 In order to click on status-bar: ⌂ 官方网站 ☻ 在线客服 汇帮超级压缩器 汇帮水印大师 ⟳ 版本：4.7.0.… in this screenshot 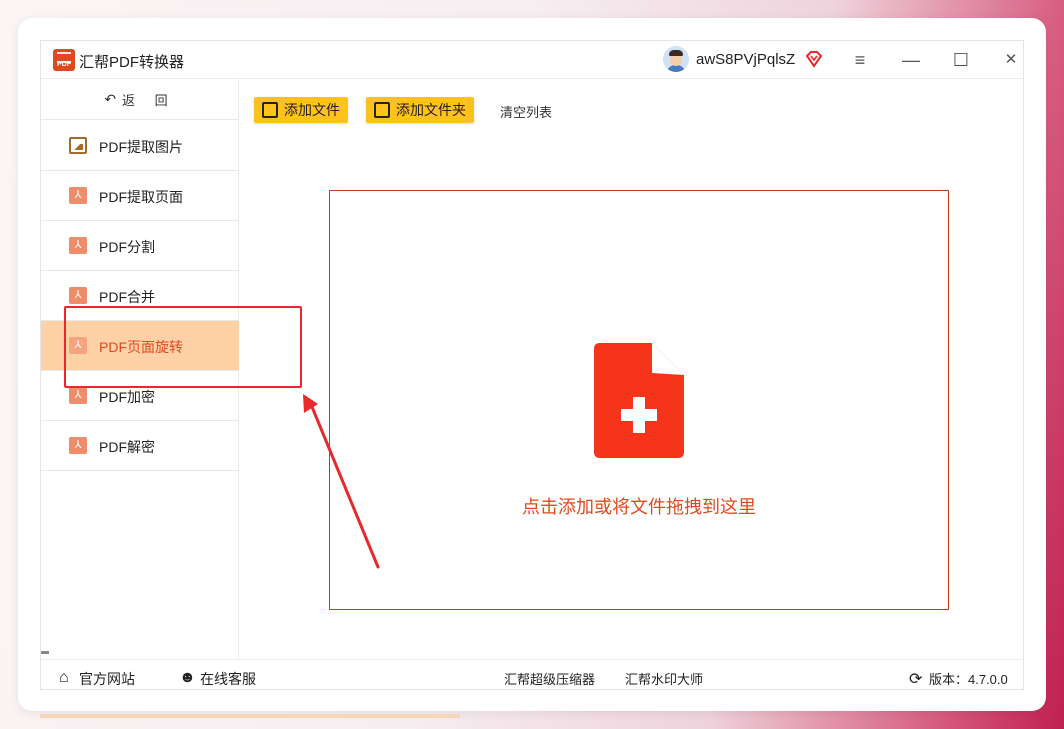, I will do `click(533, 675)`.